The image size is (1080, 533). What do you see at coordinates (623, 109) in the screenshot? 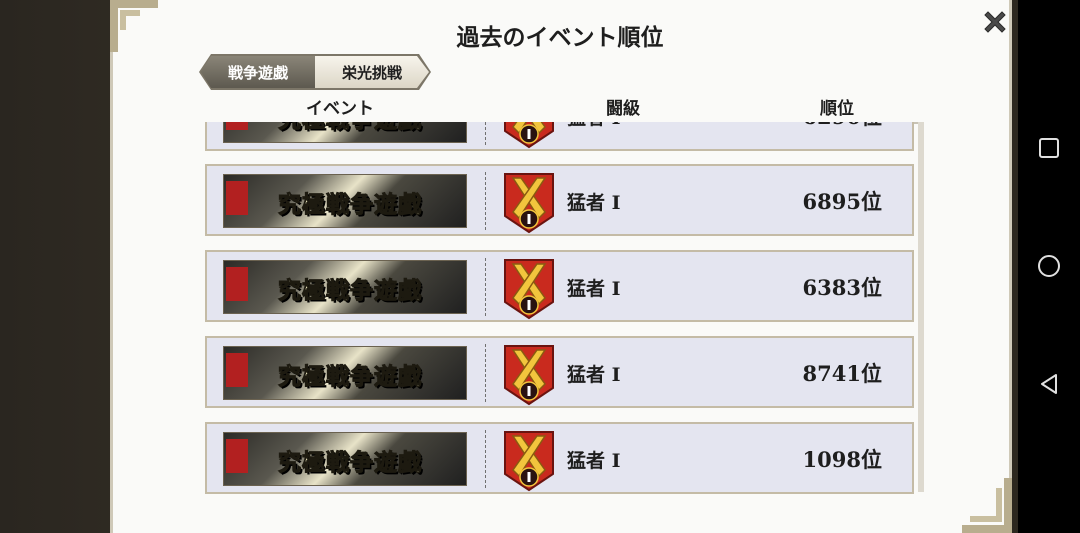
I see `column-header-grade: 闘級` at bounding box center [623, 109].